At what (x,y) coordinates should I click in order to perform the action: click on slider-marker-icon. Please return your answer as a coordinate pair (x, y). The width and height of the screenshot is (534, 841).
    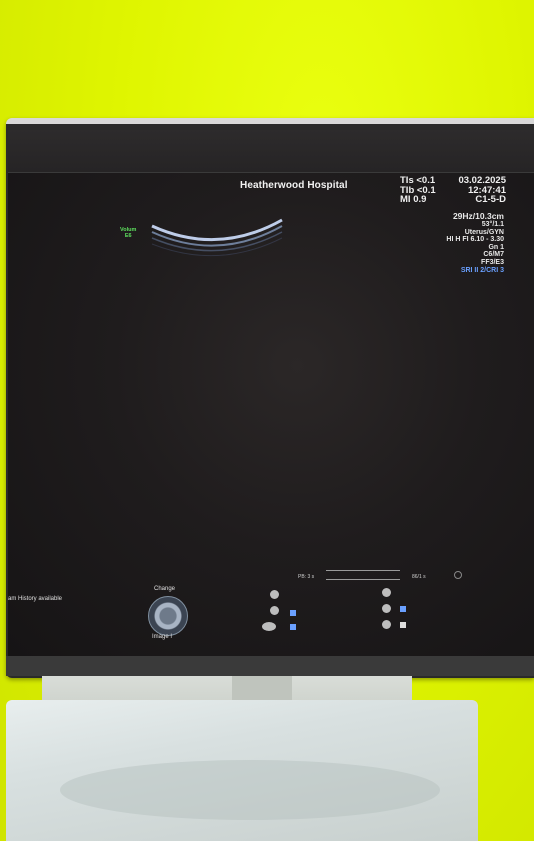
    Looking at the image, I should click on (458, 575).